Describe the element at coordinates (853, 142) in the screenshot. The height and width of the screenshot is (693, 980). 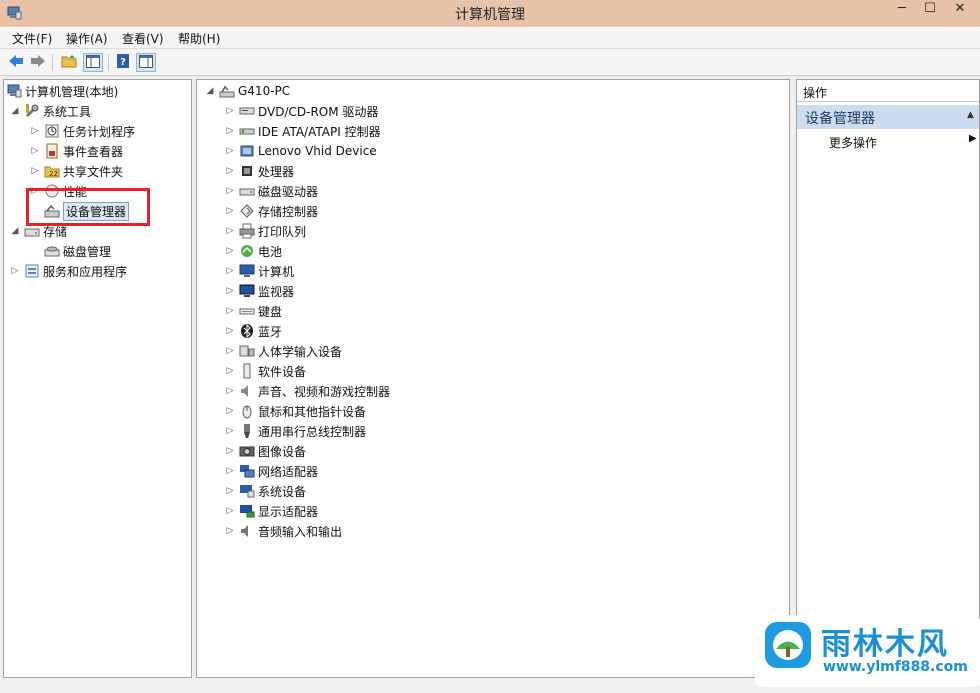
I see `more-actions-link: 更多操作` at that location.